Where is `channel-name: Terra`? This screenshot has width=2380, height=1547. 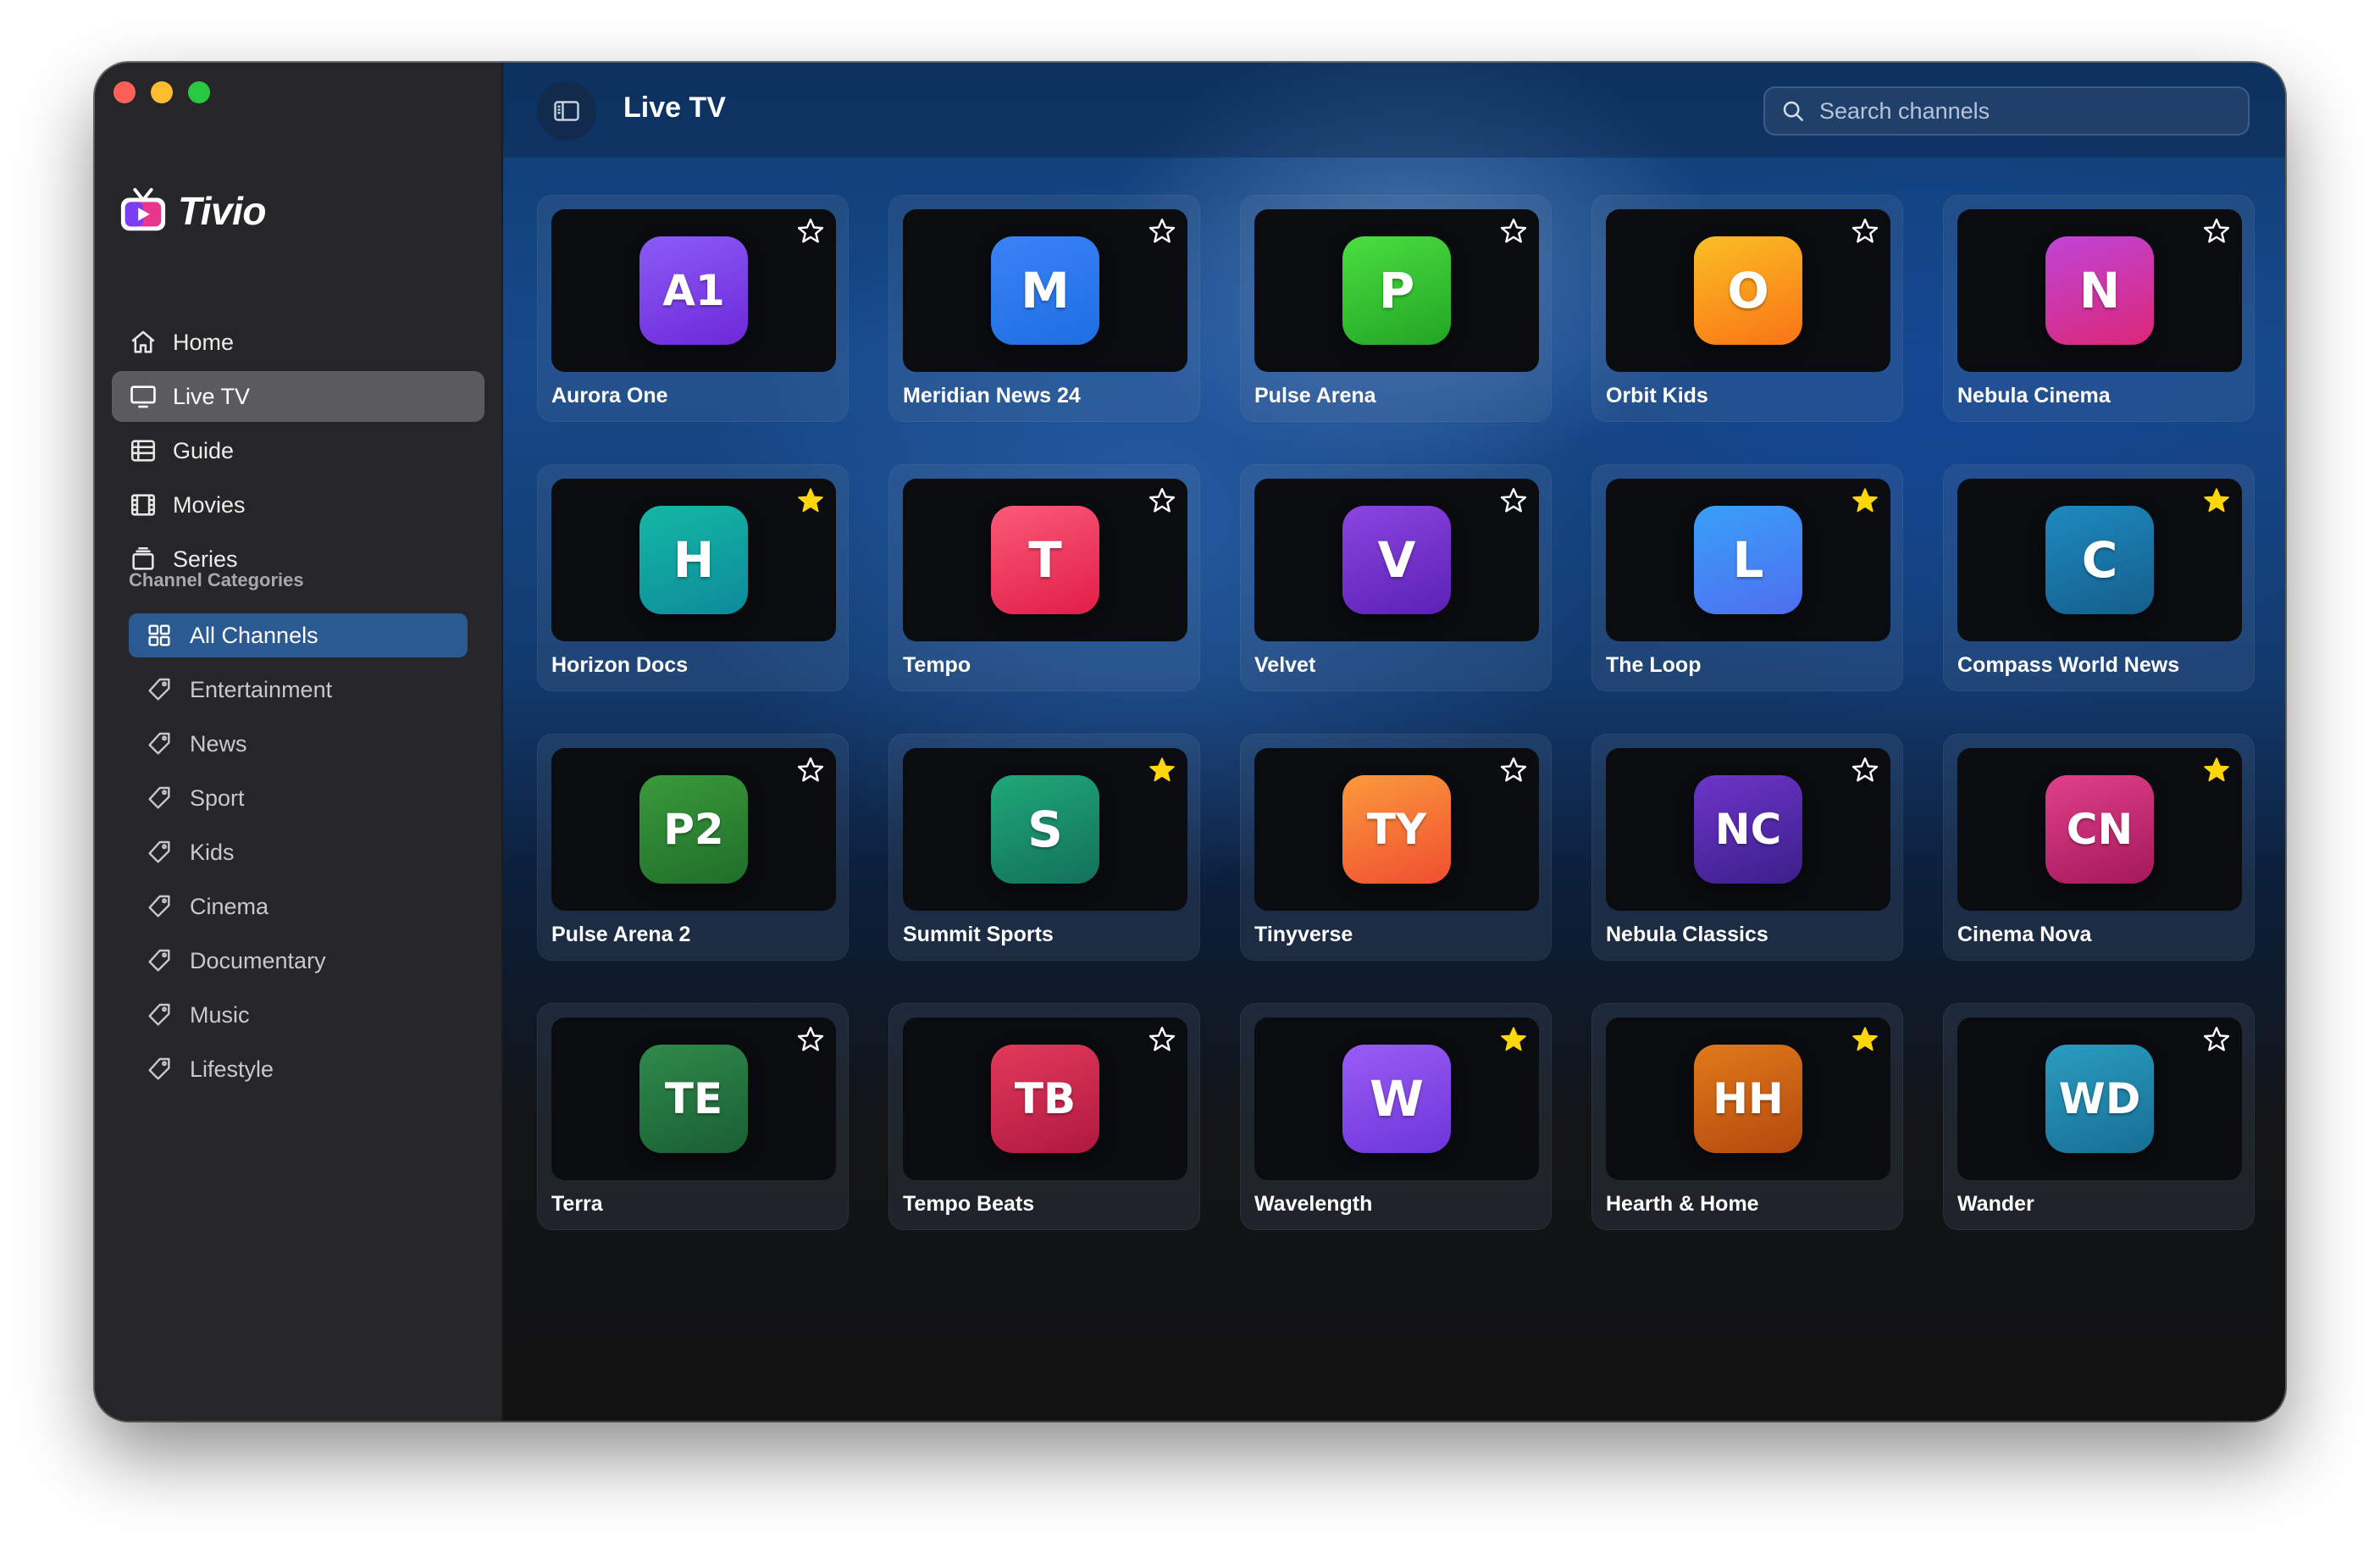 channel-name: Terra is located at coordinates (577, 1204).